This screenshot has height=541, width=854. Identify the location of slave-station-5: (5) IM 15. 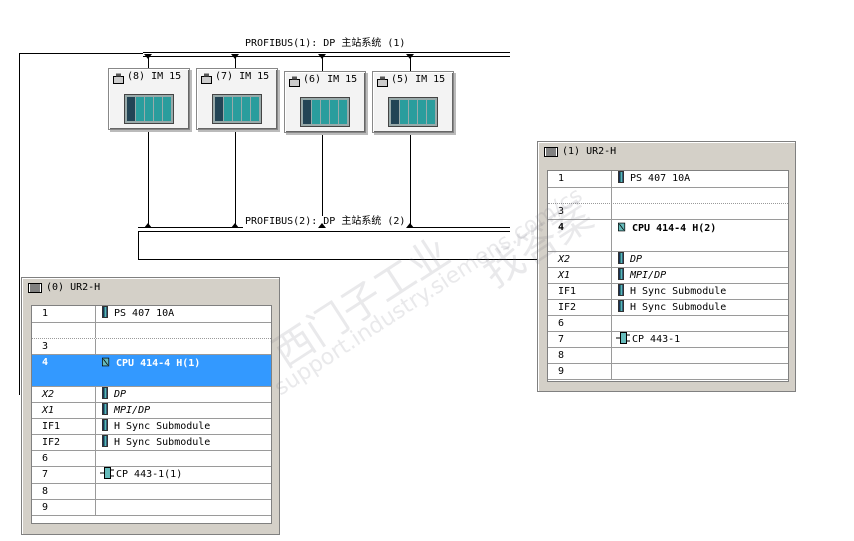
(413, 102).